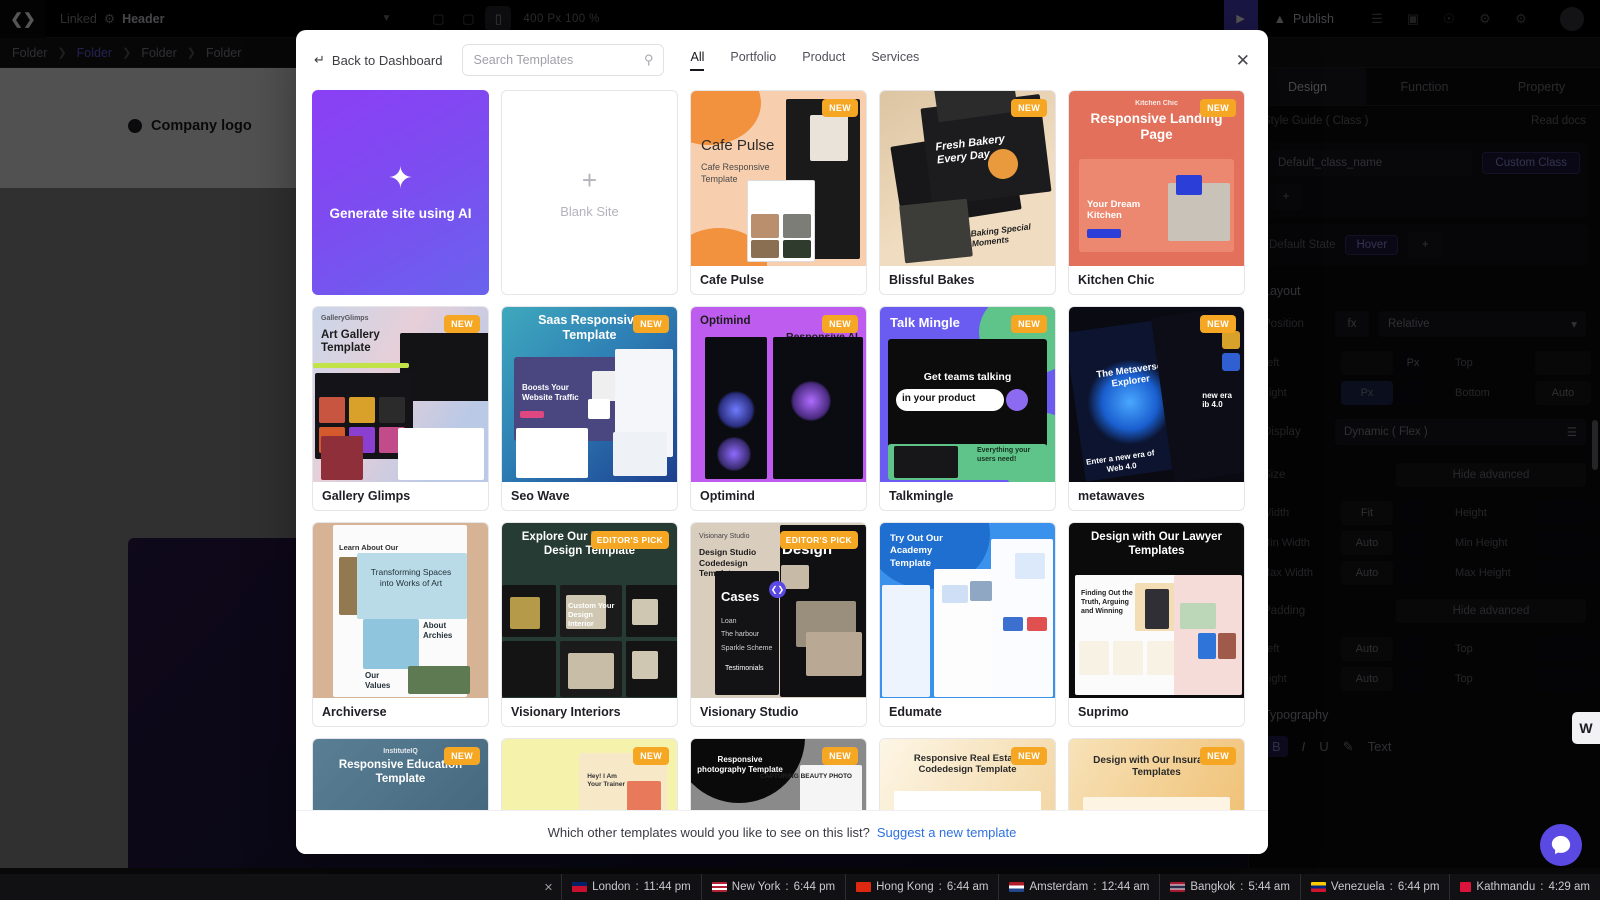 This screenshot has height=900, width=1600. What do you see at coordinates (540, 496) in the screenshot?
I see `template-name: Seo Wave` at bounding box center [540, 496].